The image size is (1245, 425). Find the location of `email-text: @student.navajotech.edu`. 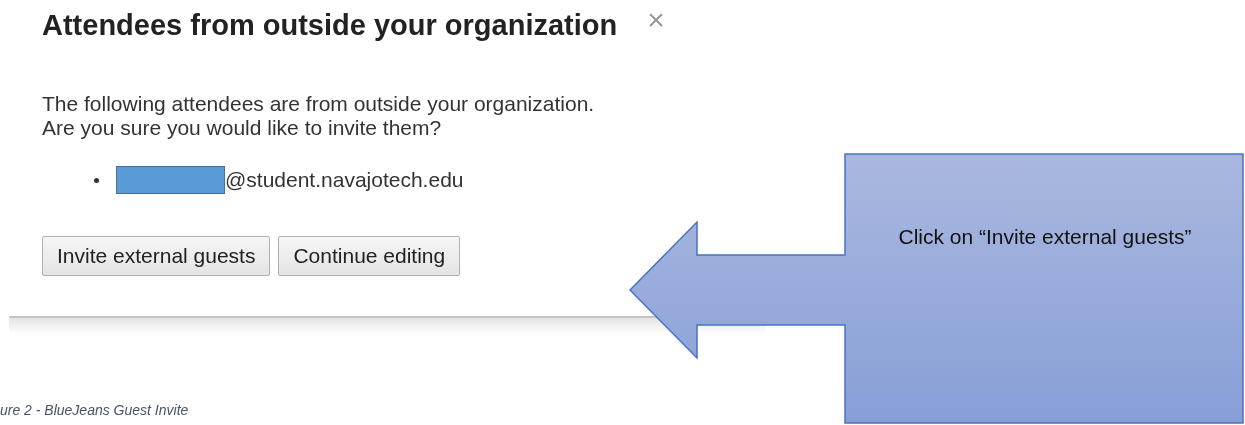

email-text: @student.navajotech.edu is located at coordinates (344, 180).